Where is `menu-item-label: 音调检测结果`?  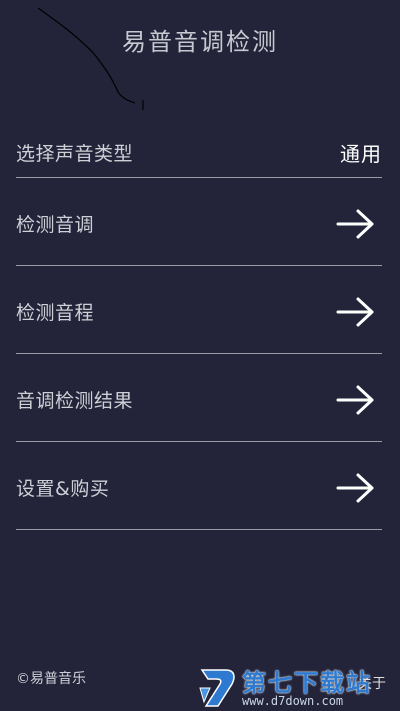 menu-item-label: 音调检测结果 is located at coordinates (75, 401).